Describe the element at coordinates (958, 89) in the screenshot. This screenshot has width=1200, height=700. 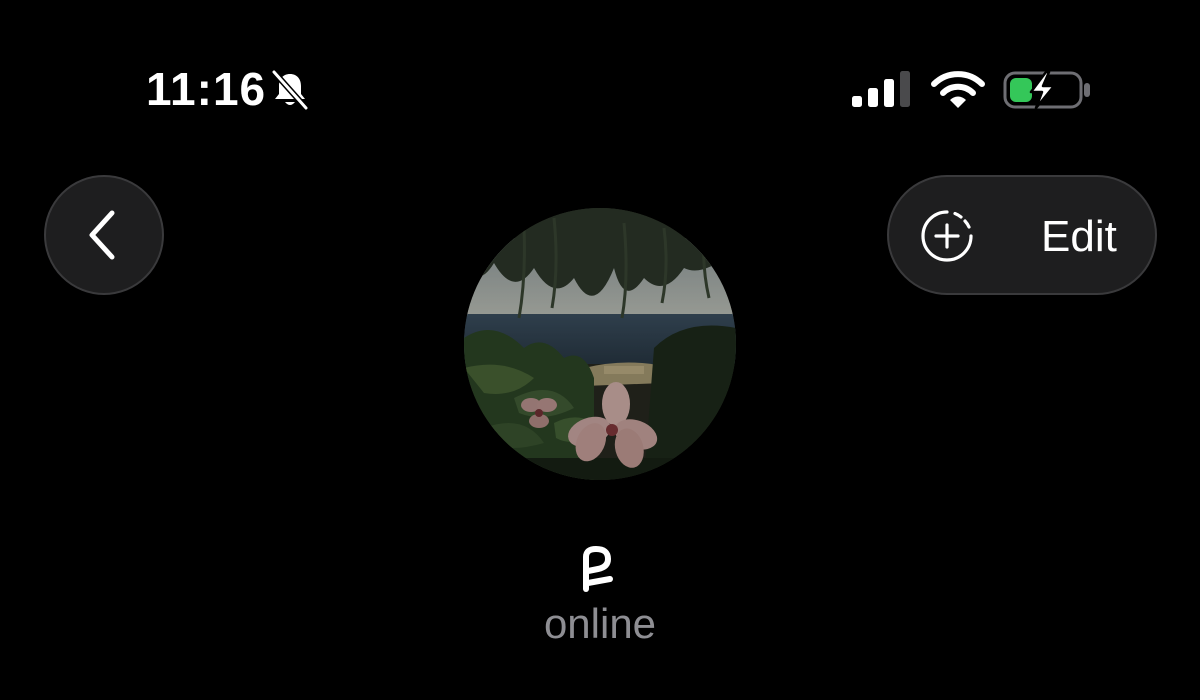
I see `wifi-icon` at that location.